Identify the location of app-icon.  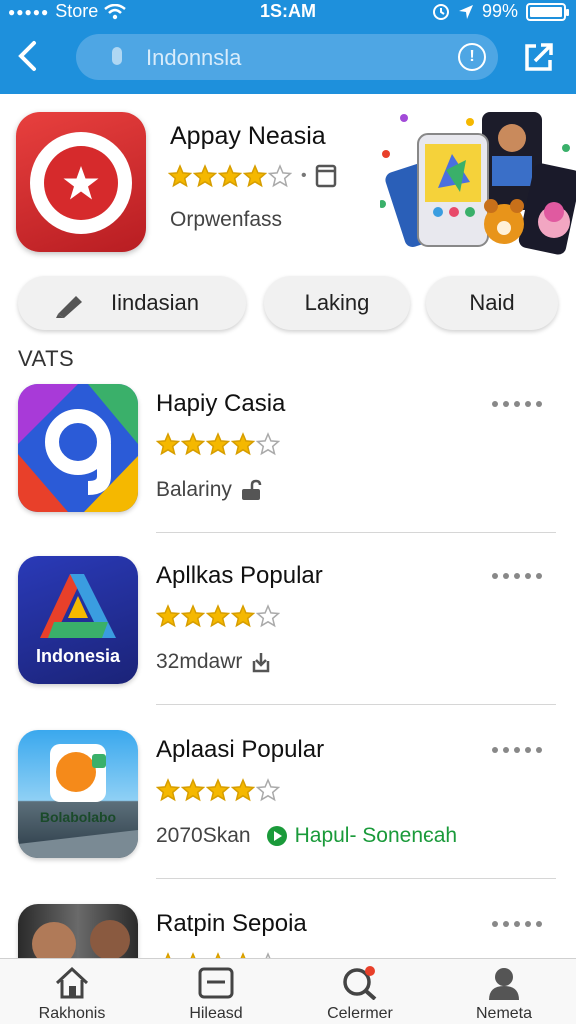
(78, 448).